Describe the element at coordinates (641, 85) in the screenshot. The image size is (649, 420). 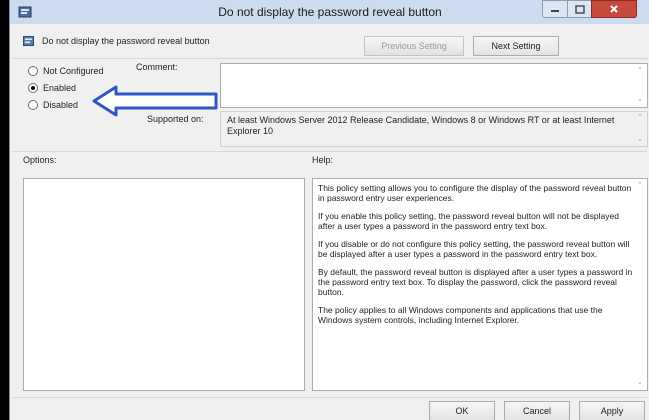
I see `comment-scrollbar: ⌃ ⌄` at that location.